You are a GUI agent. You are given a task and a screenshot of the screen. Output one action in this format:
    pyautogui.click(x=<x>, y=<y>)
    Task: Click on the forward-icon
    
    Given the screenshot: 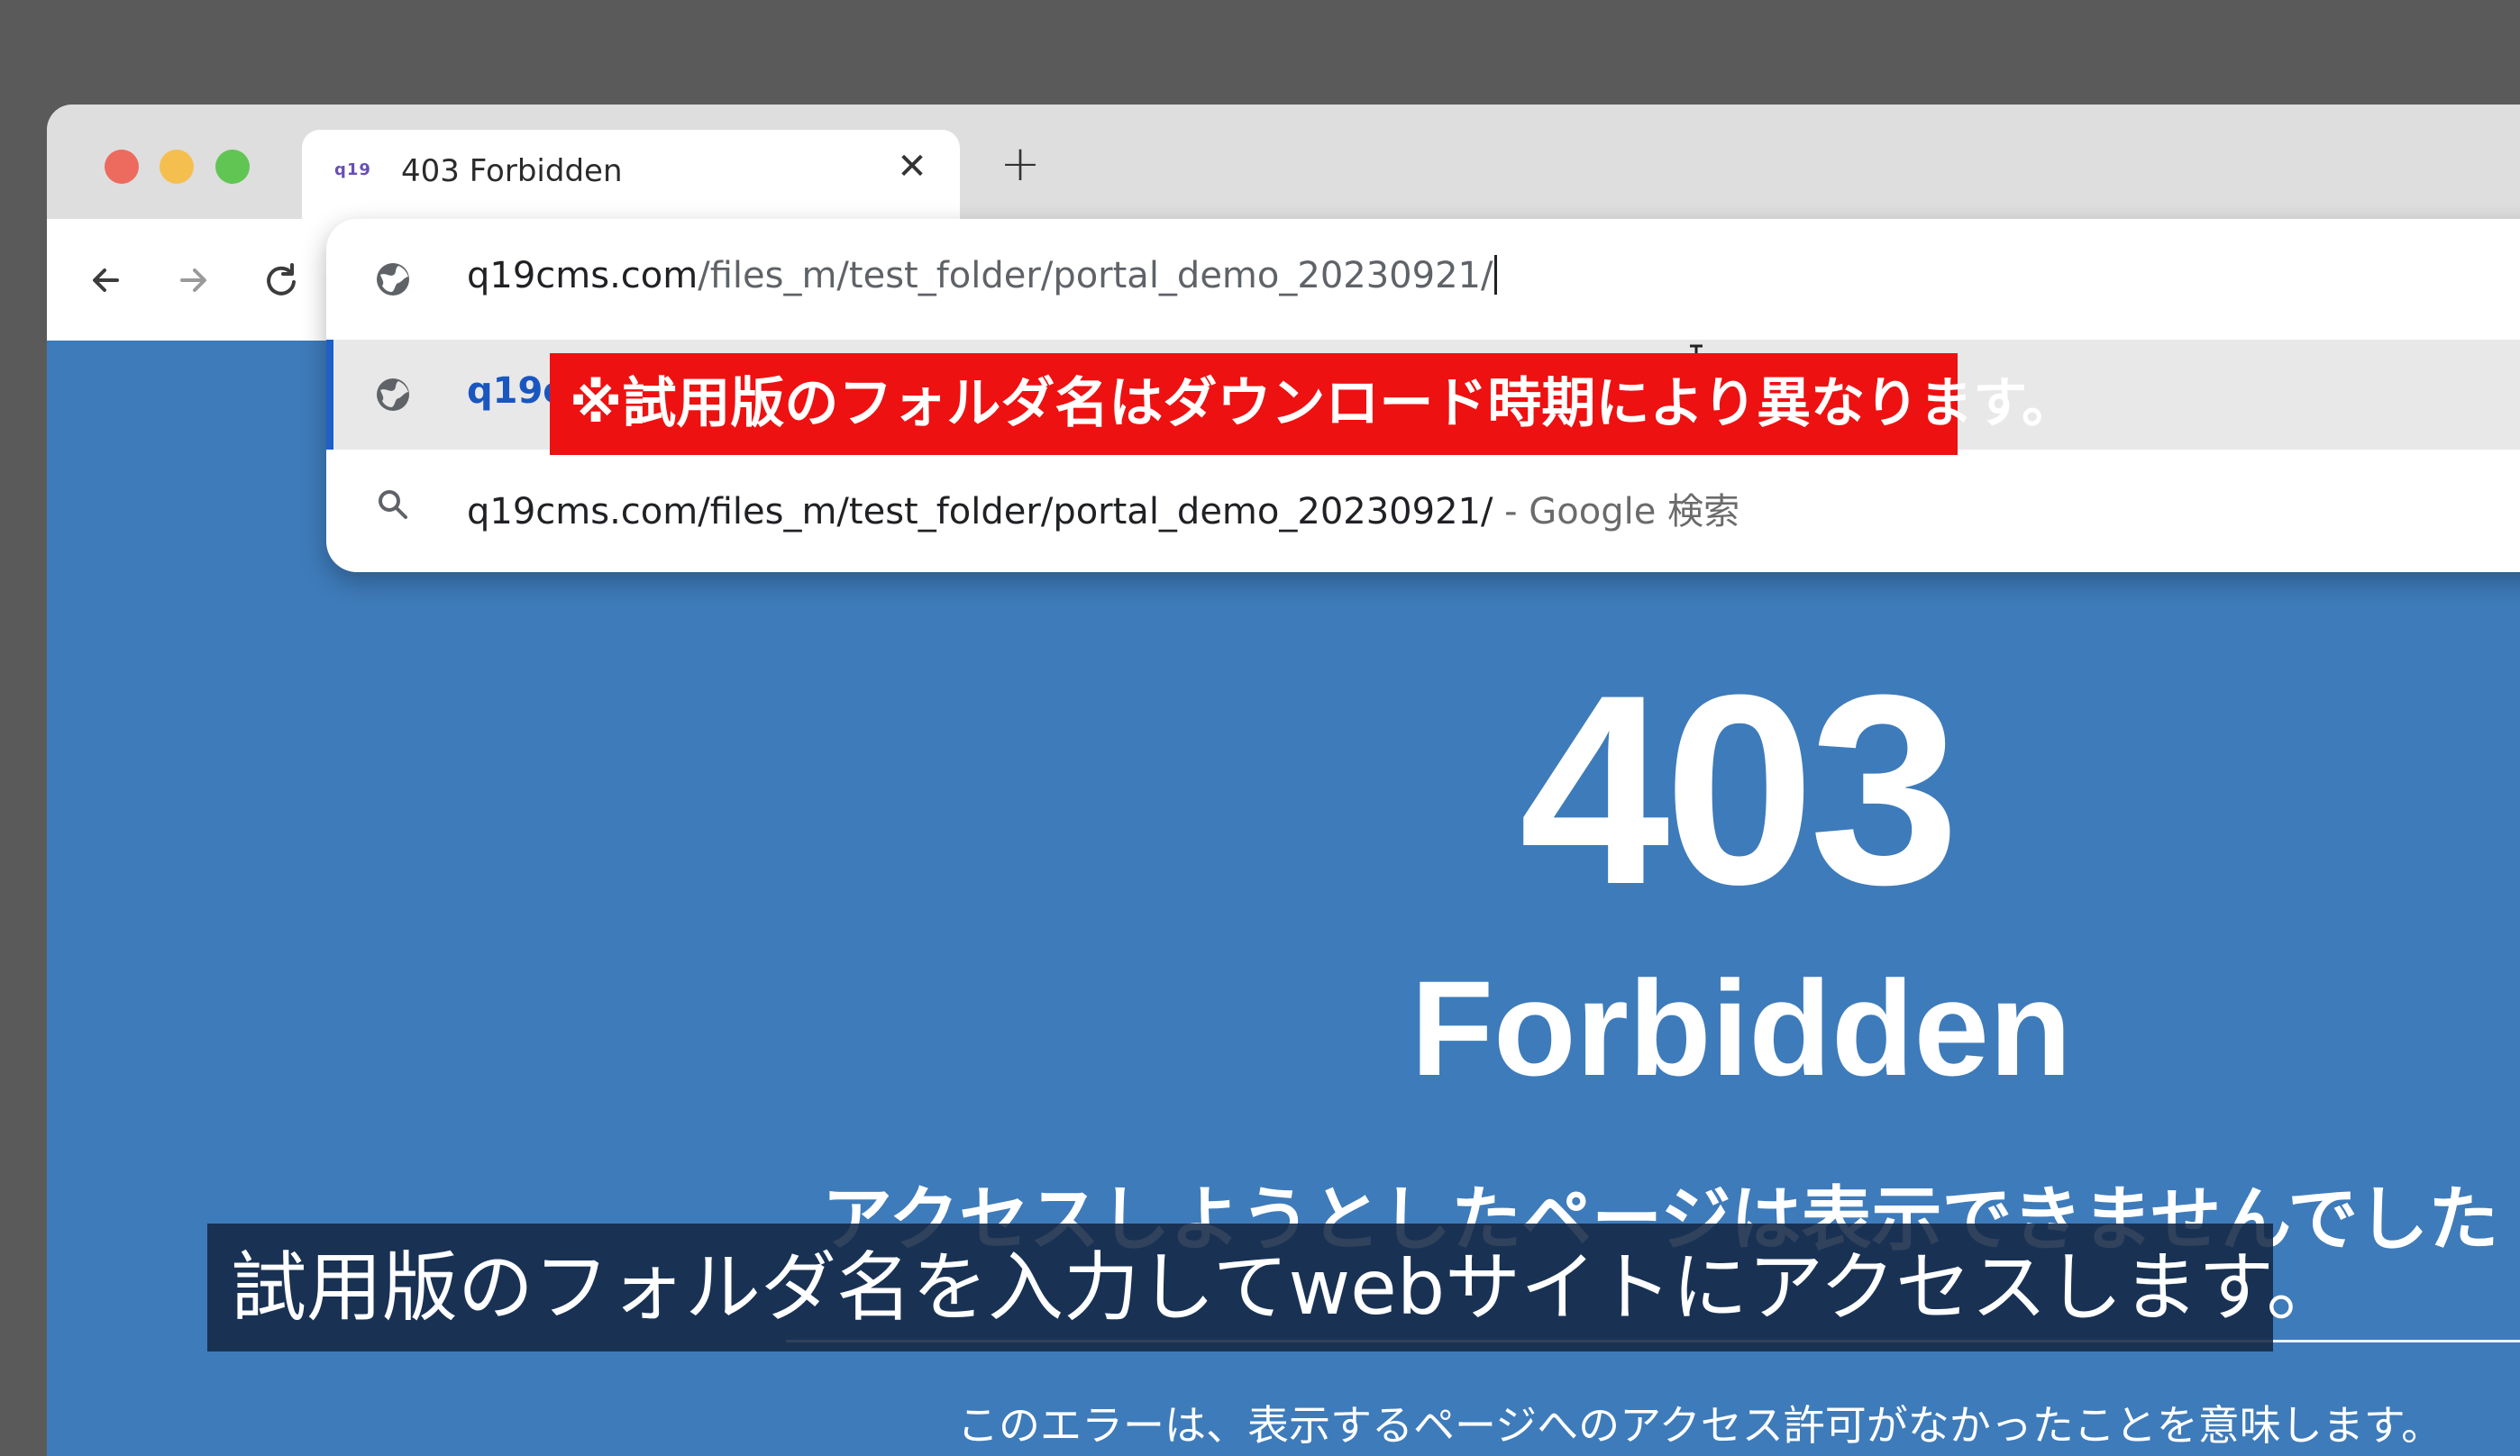 What is the action you would take?
    pyautogui.click(x=193, y=280)
    